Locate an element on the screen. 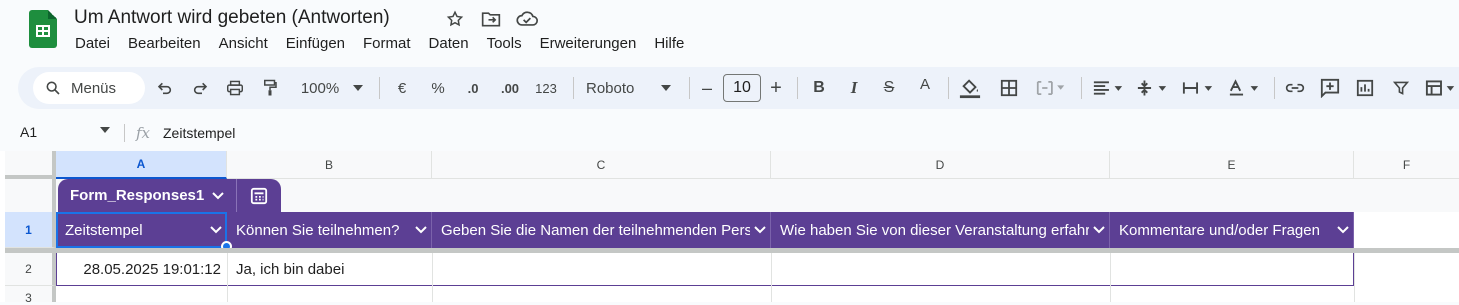  insert-comment-icon is located at coordinates (1330, 88).